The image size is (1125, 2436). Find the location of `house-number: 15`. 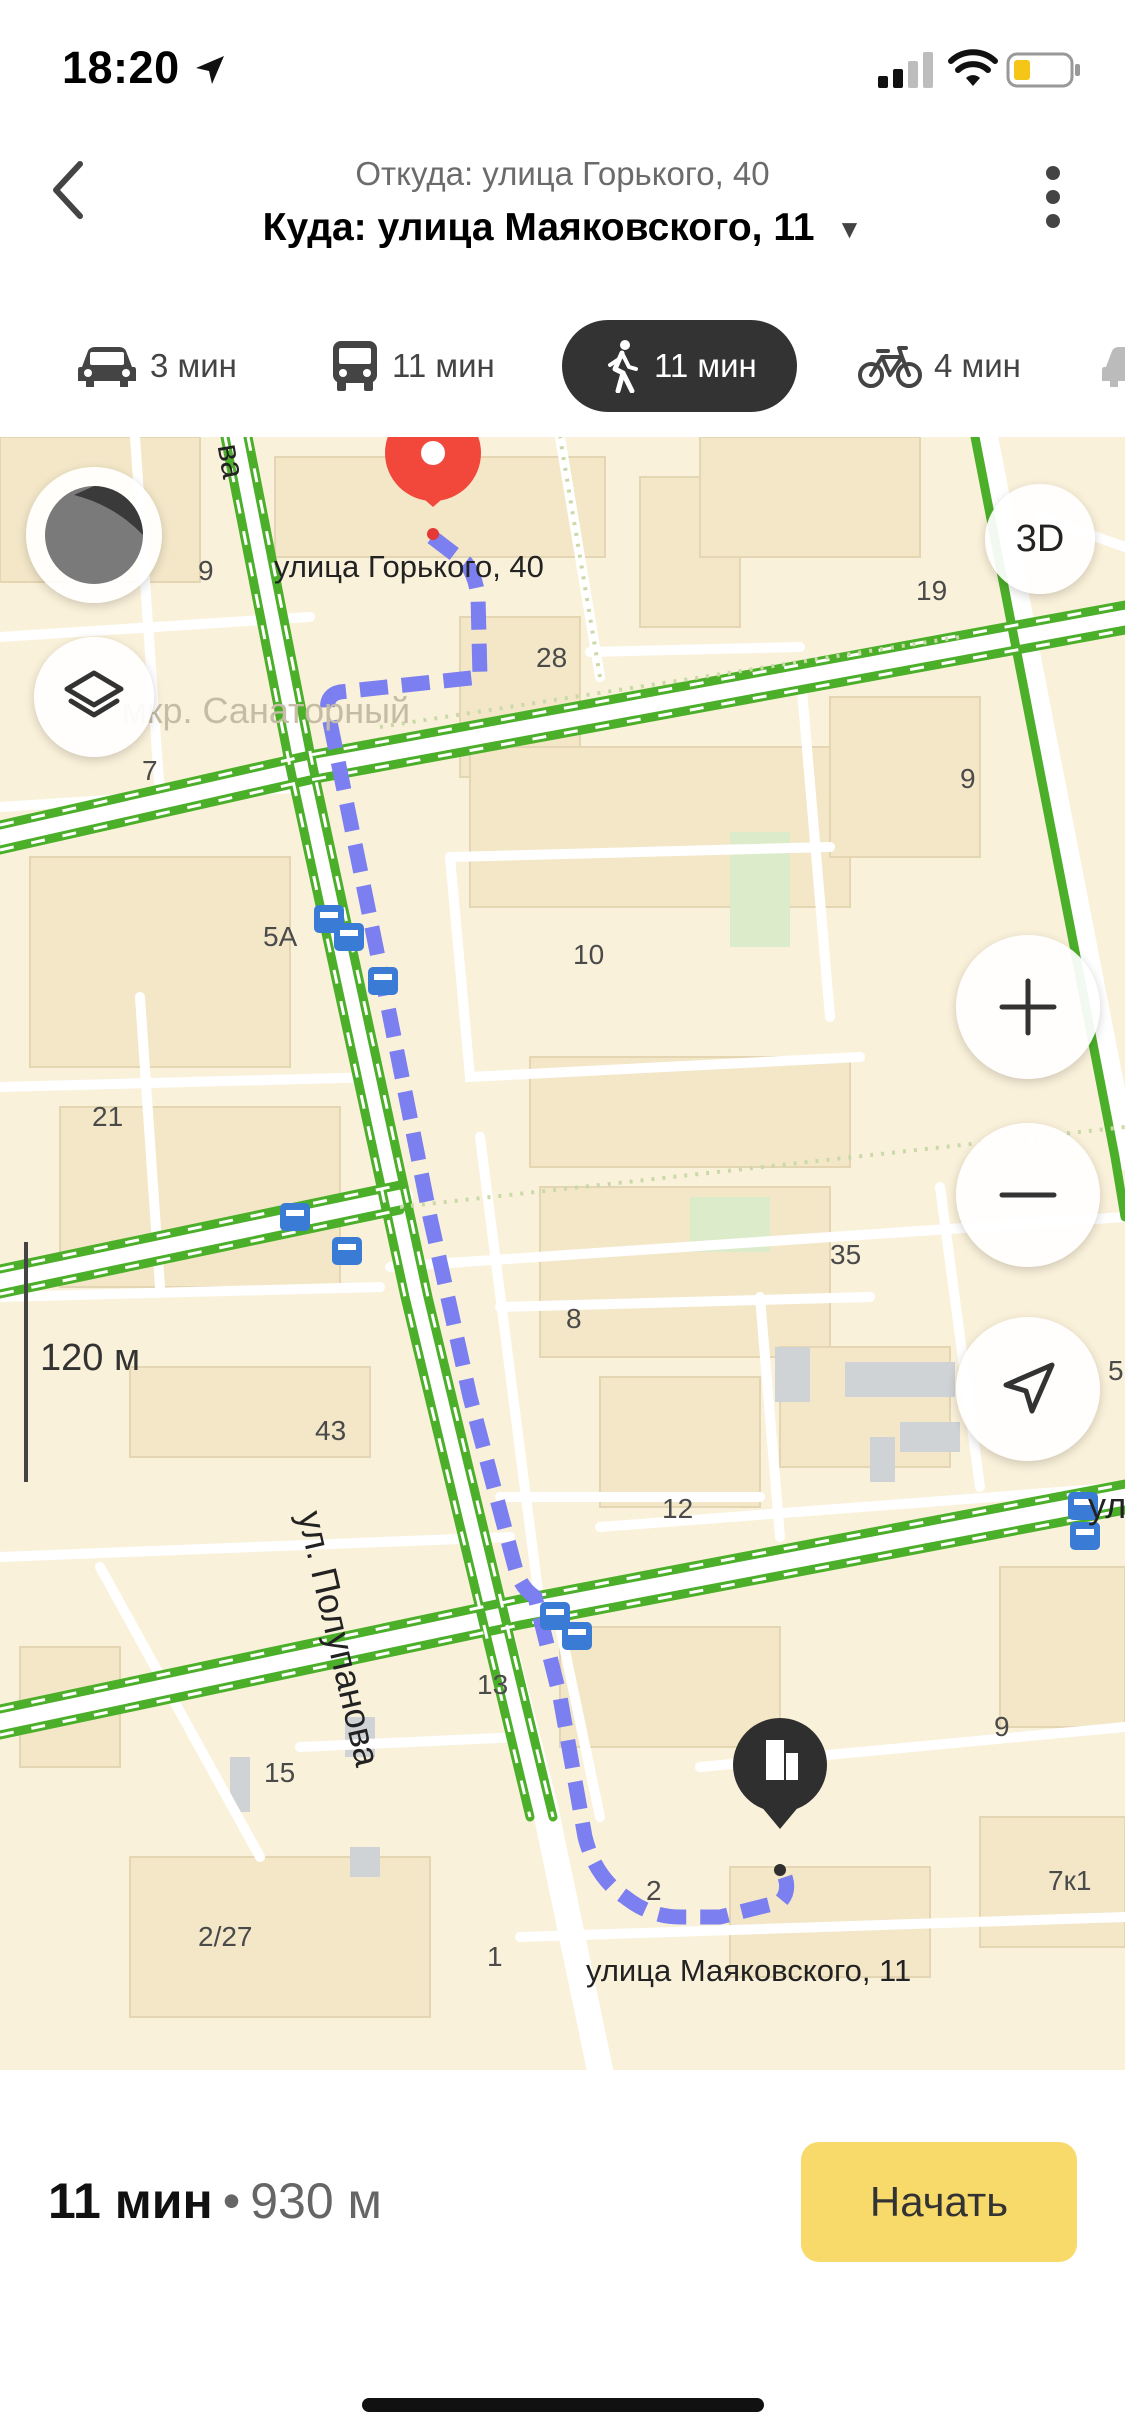

house-number: 15 is located at coordinates (280, 1772).